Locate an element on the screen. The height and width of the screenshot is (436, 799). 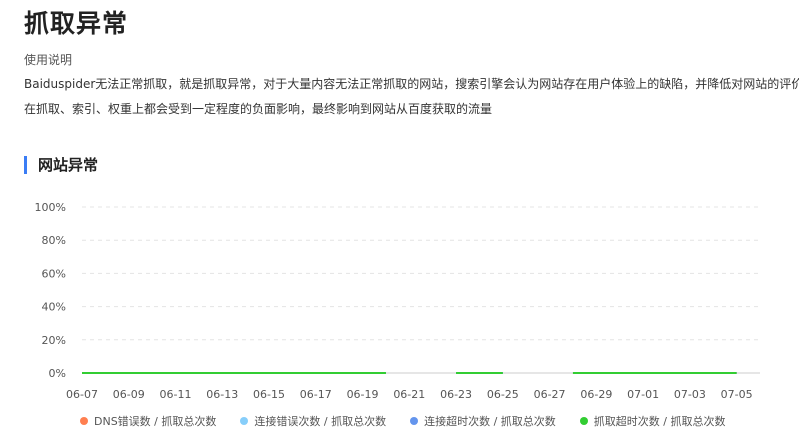
page-title: 抓取异常 is located at coordinates (76, 23).